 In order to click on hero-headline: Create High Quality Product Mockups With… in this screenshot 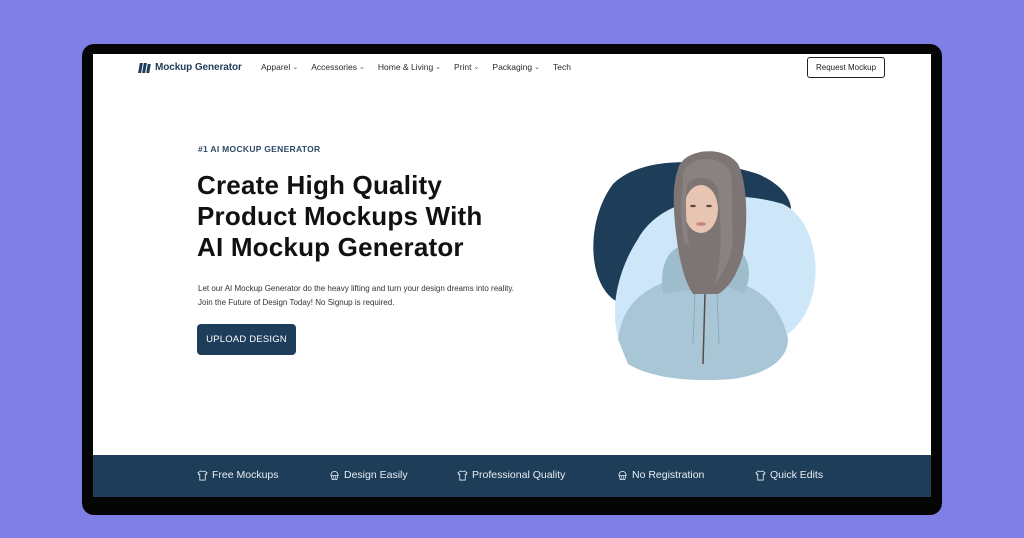, I will do `click(397, 216)`.